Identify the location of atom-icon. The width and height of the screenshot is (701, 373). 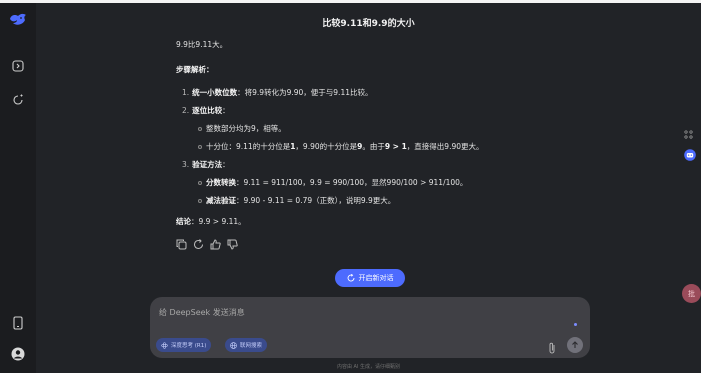
(164, 345).